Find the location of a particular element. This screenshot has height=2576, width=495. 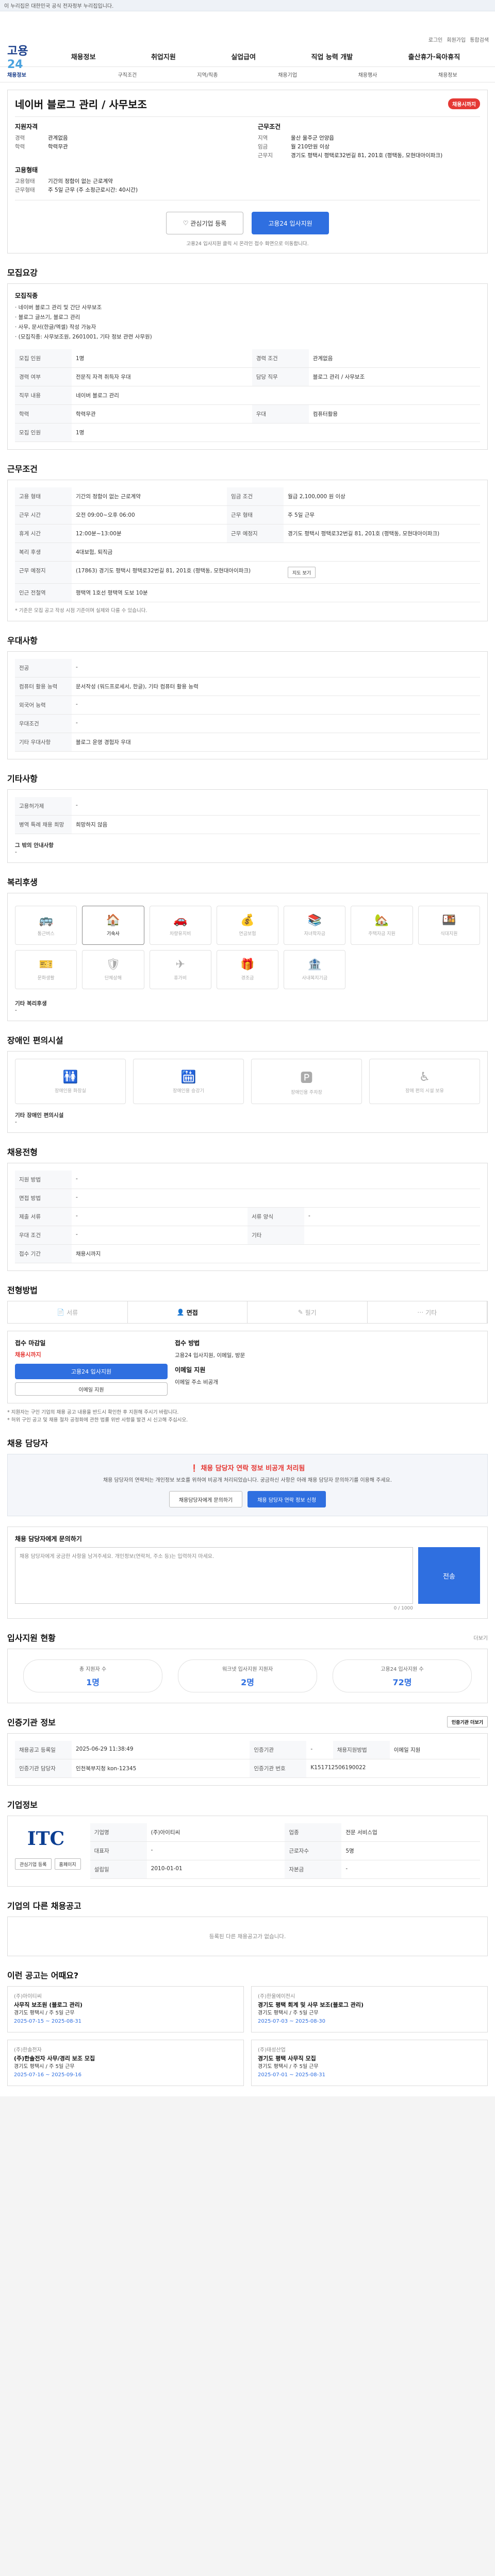

etype-value: 기간의 정함이 없는 근로계약 is located at coordinates (80, 181).